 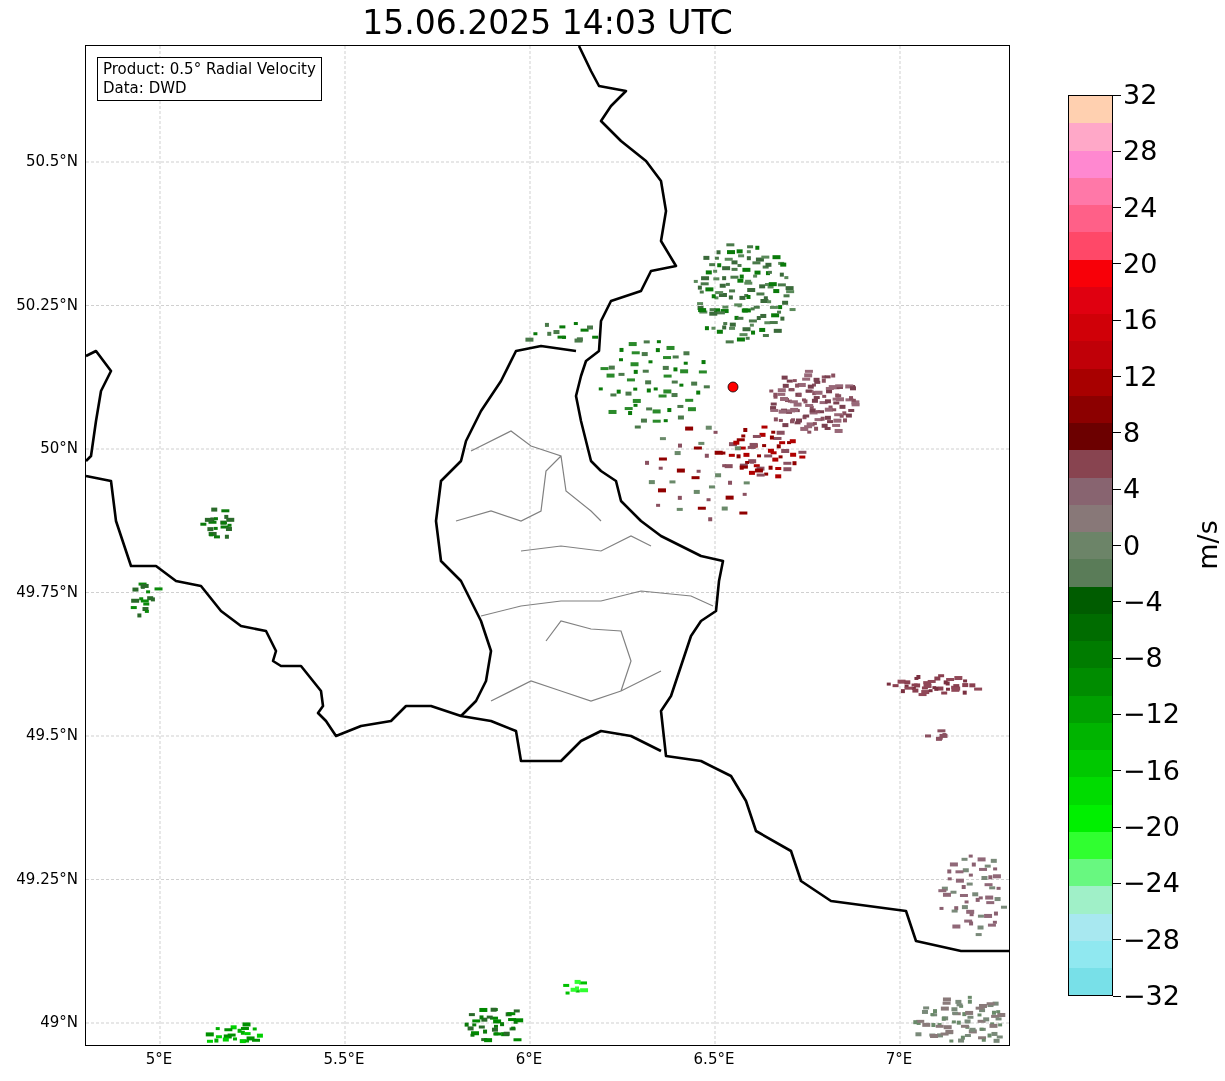 I want to click on colorbar-tick-label: 8, so click(x=1132, y=432).